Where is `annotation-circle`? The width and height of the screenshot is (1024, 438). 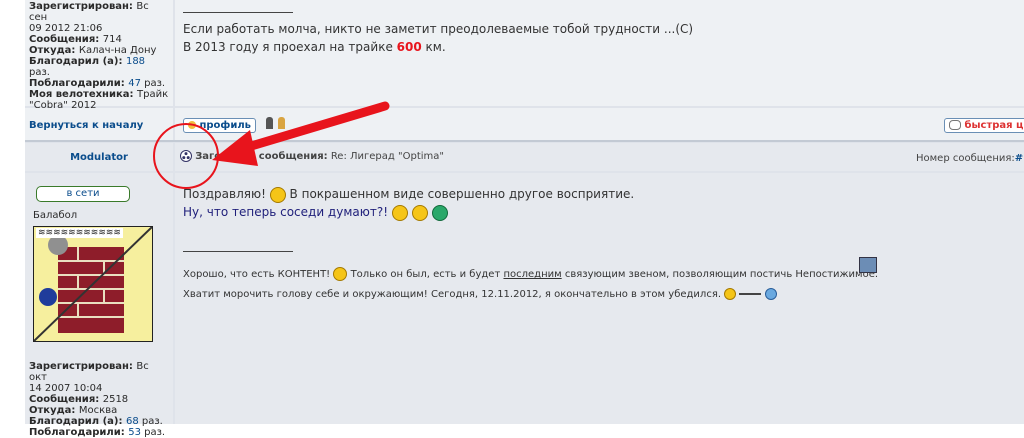 annotation-circle is located at coordinates (186, 156).